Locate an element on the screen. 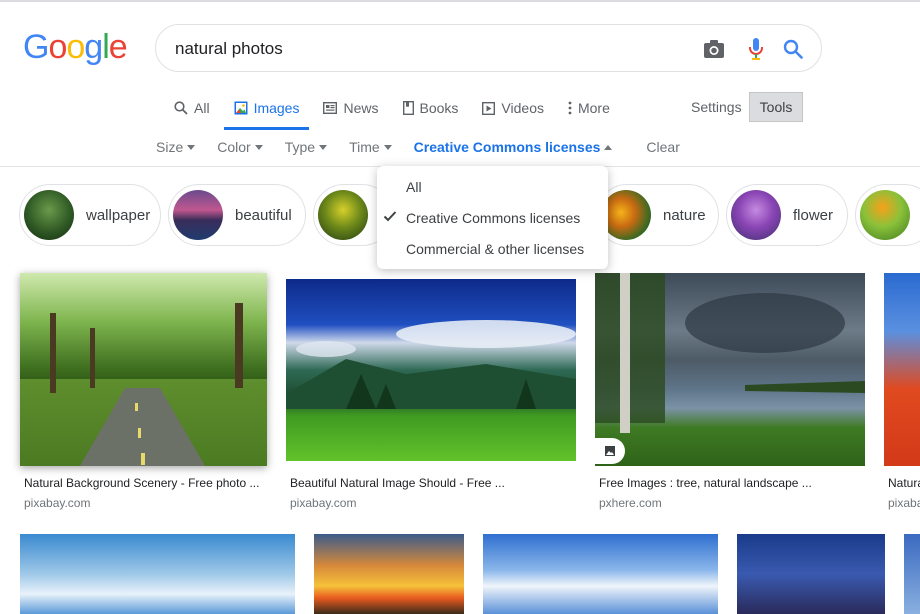 Image resolution: width=920 pixels, height=614 pixels. tab-label: All is located at coordinates (202, 108).